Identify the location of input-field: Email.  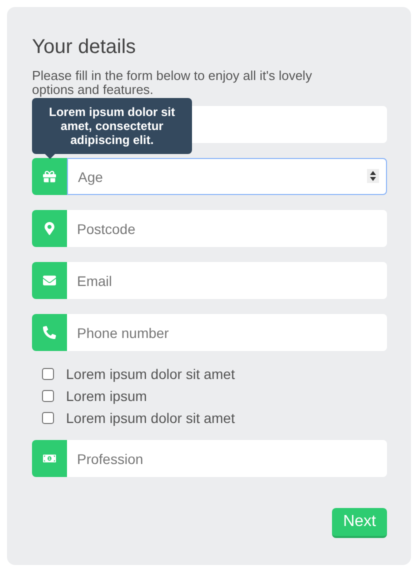
(227, 280).